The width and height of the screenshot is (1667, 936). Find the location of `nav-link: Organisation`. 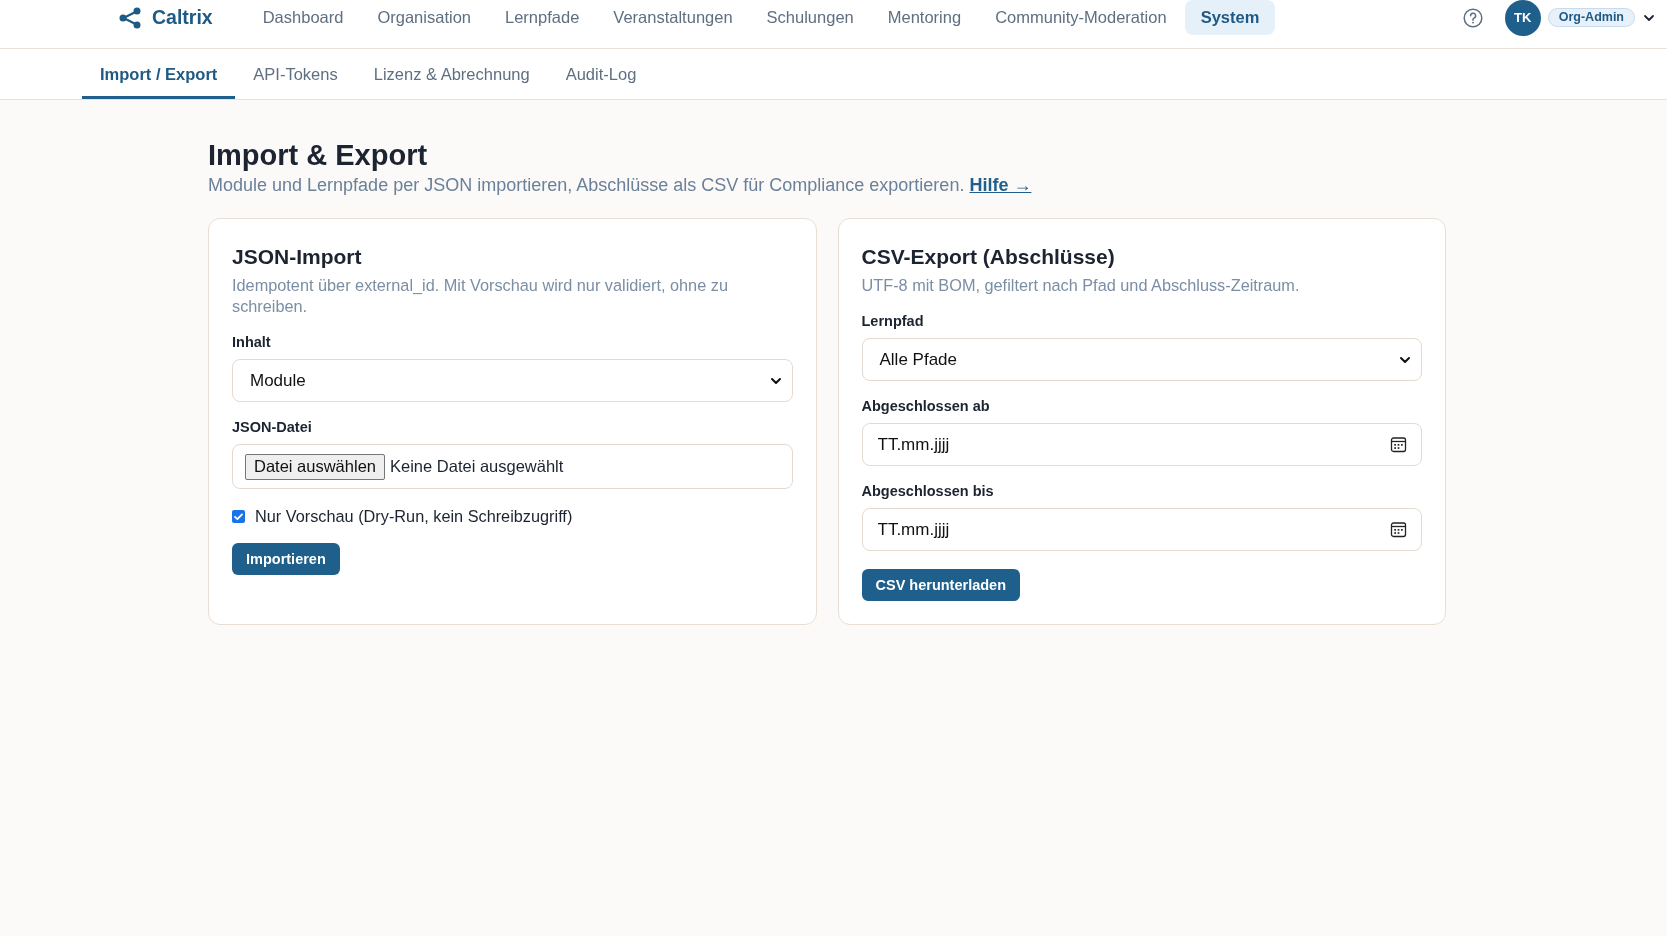

nav-link: Organisation is located at coordinates (424, 17).